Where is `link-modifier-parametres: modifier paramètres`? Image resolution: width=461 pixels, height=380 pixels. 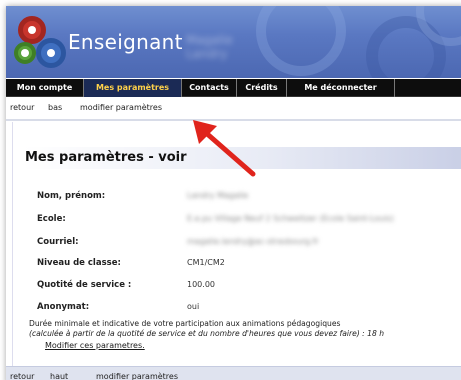
link-modifier-parametres: modifier paramètres is located at coordinates (121, 107).